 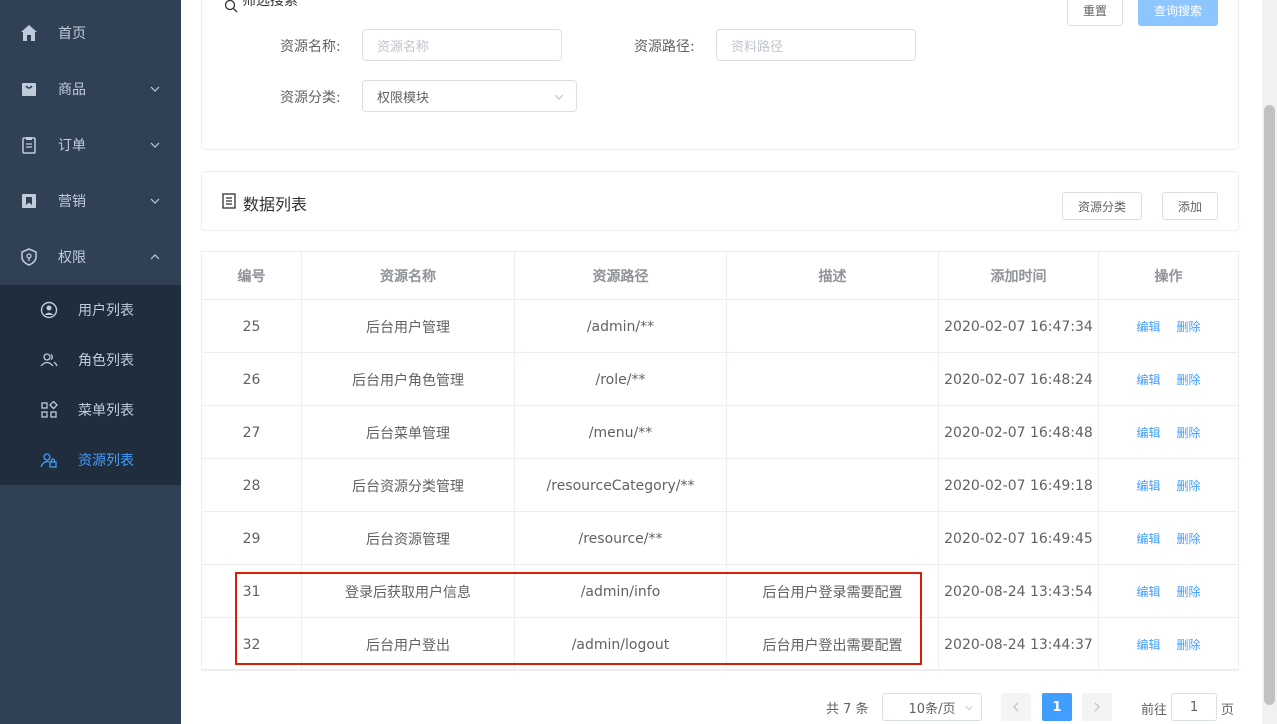 What do you see at coordinates (29, 89) in the screenshot?
I see `shopping-bag-icon` at bounding box center [29, 89].